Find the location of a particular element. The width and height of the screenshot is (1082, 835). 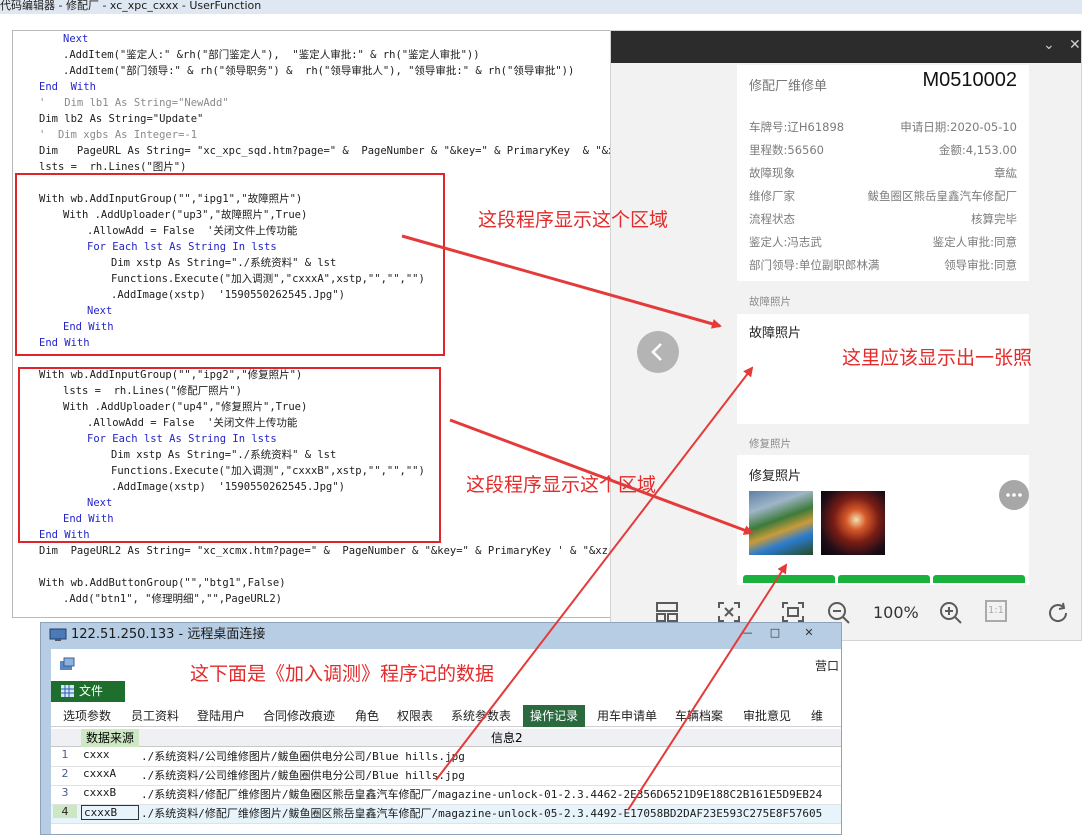

arrow-row2-to-fault is located at coordinates (594, 573).